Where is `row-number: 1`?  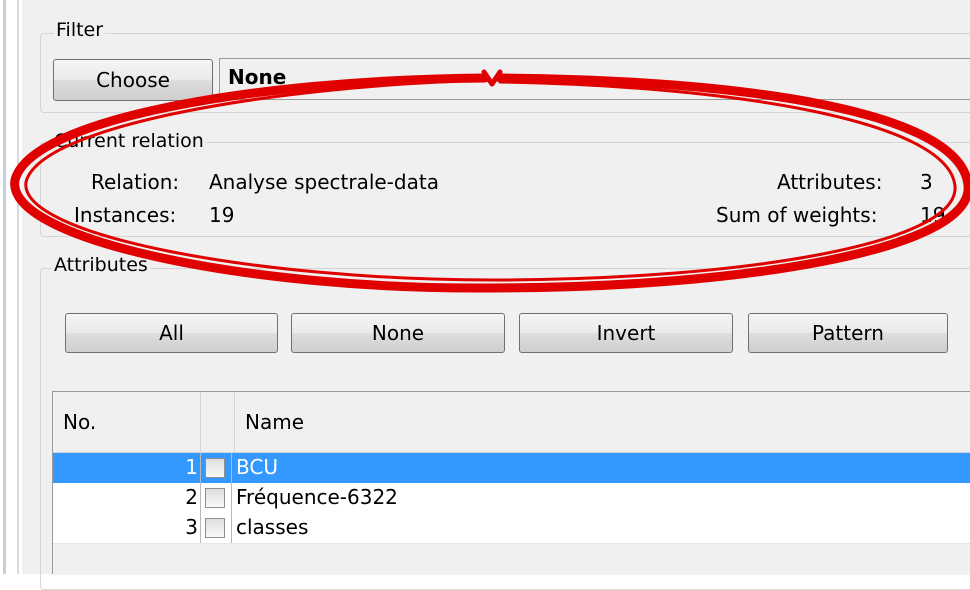 row-number: 1 is located at coordinates (191, 467).